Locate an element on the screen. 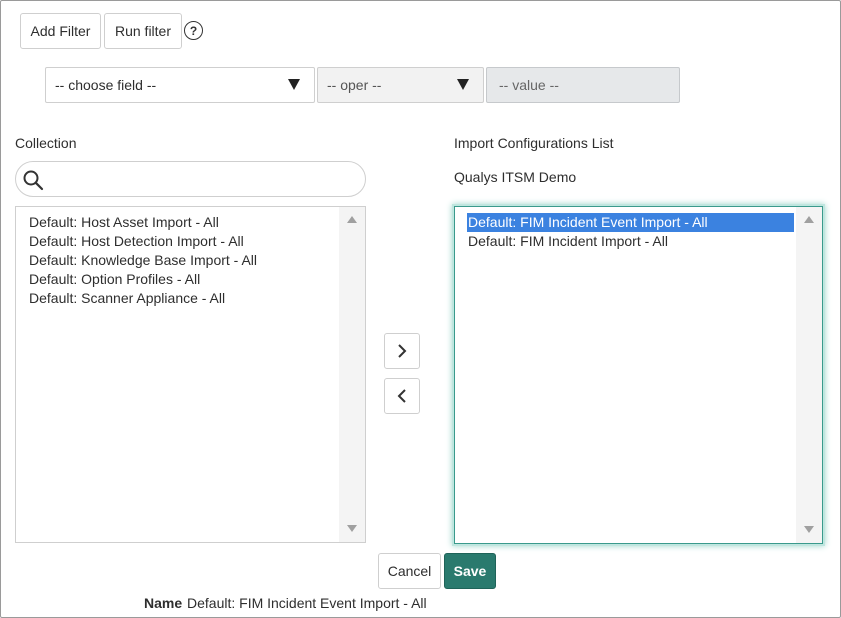  collection-label: Collection is located at coordinates (46, 143).